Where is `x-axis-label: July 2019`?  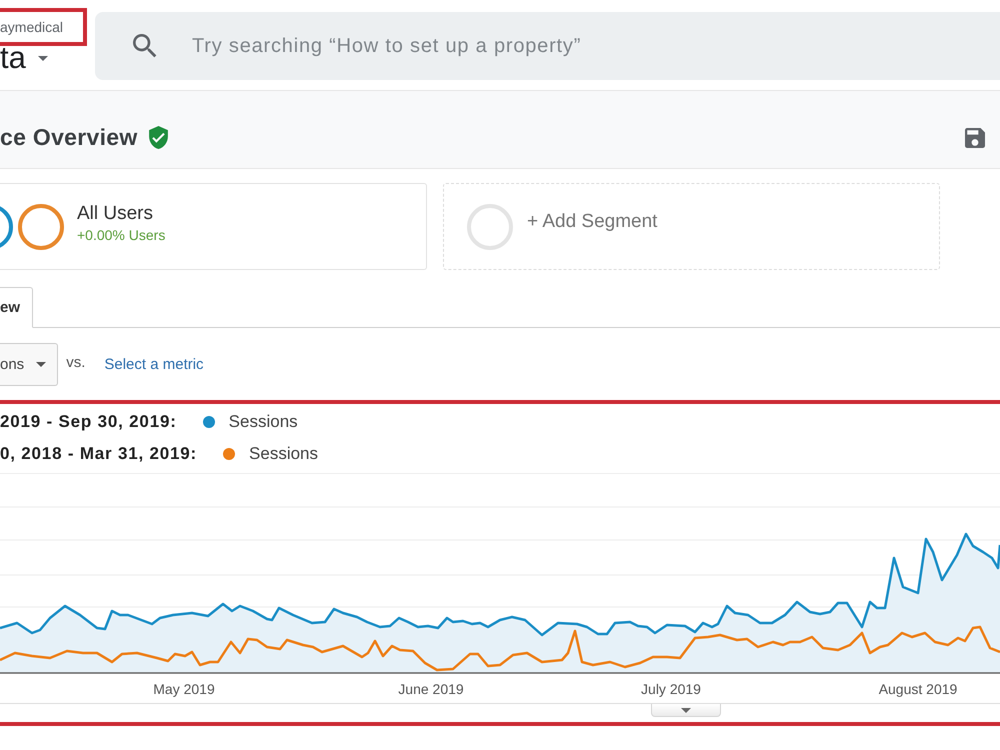
x-axis-label: July 2019 is located at coordinates (671, 689).